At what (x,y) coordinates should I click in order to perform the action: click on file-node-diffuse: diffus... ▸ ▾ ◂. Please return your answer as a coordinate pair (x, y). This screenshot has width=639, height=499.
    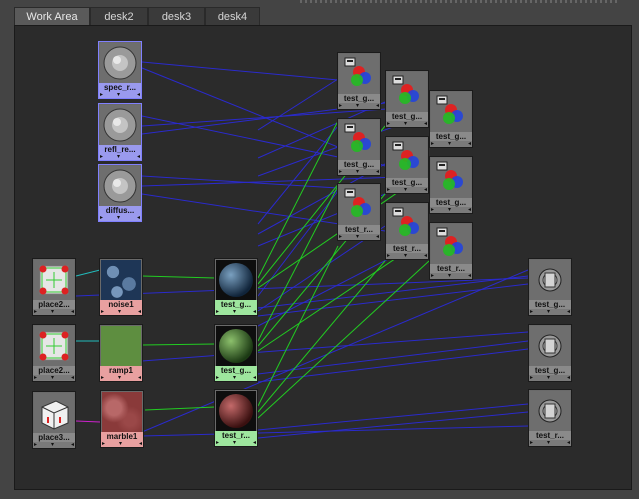
    Looking at the image, I should click on (120, 193).